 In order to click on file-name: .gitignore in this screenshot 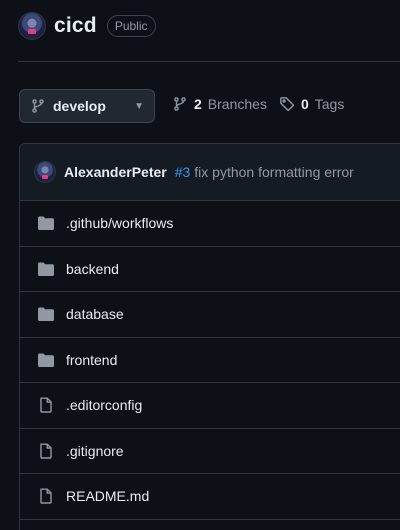, I will do `click(95, 451)`.